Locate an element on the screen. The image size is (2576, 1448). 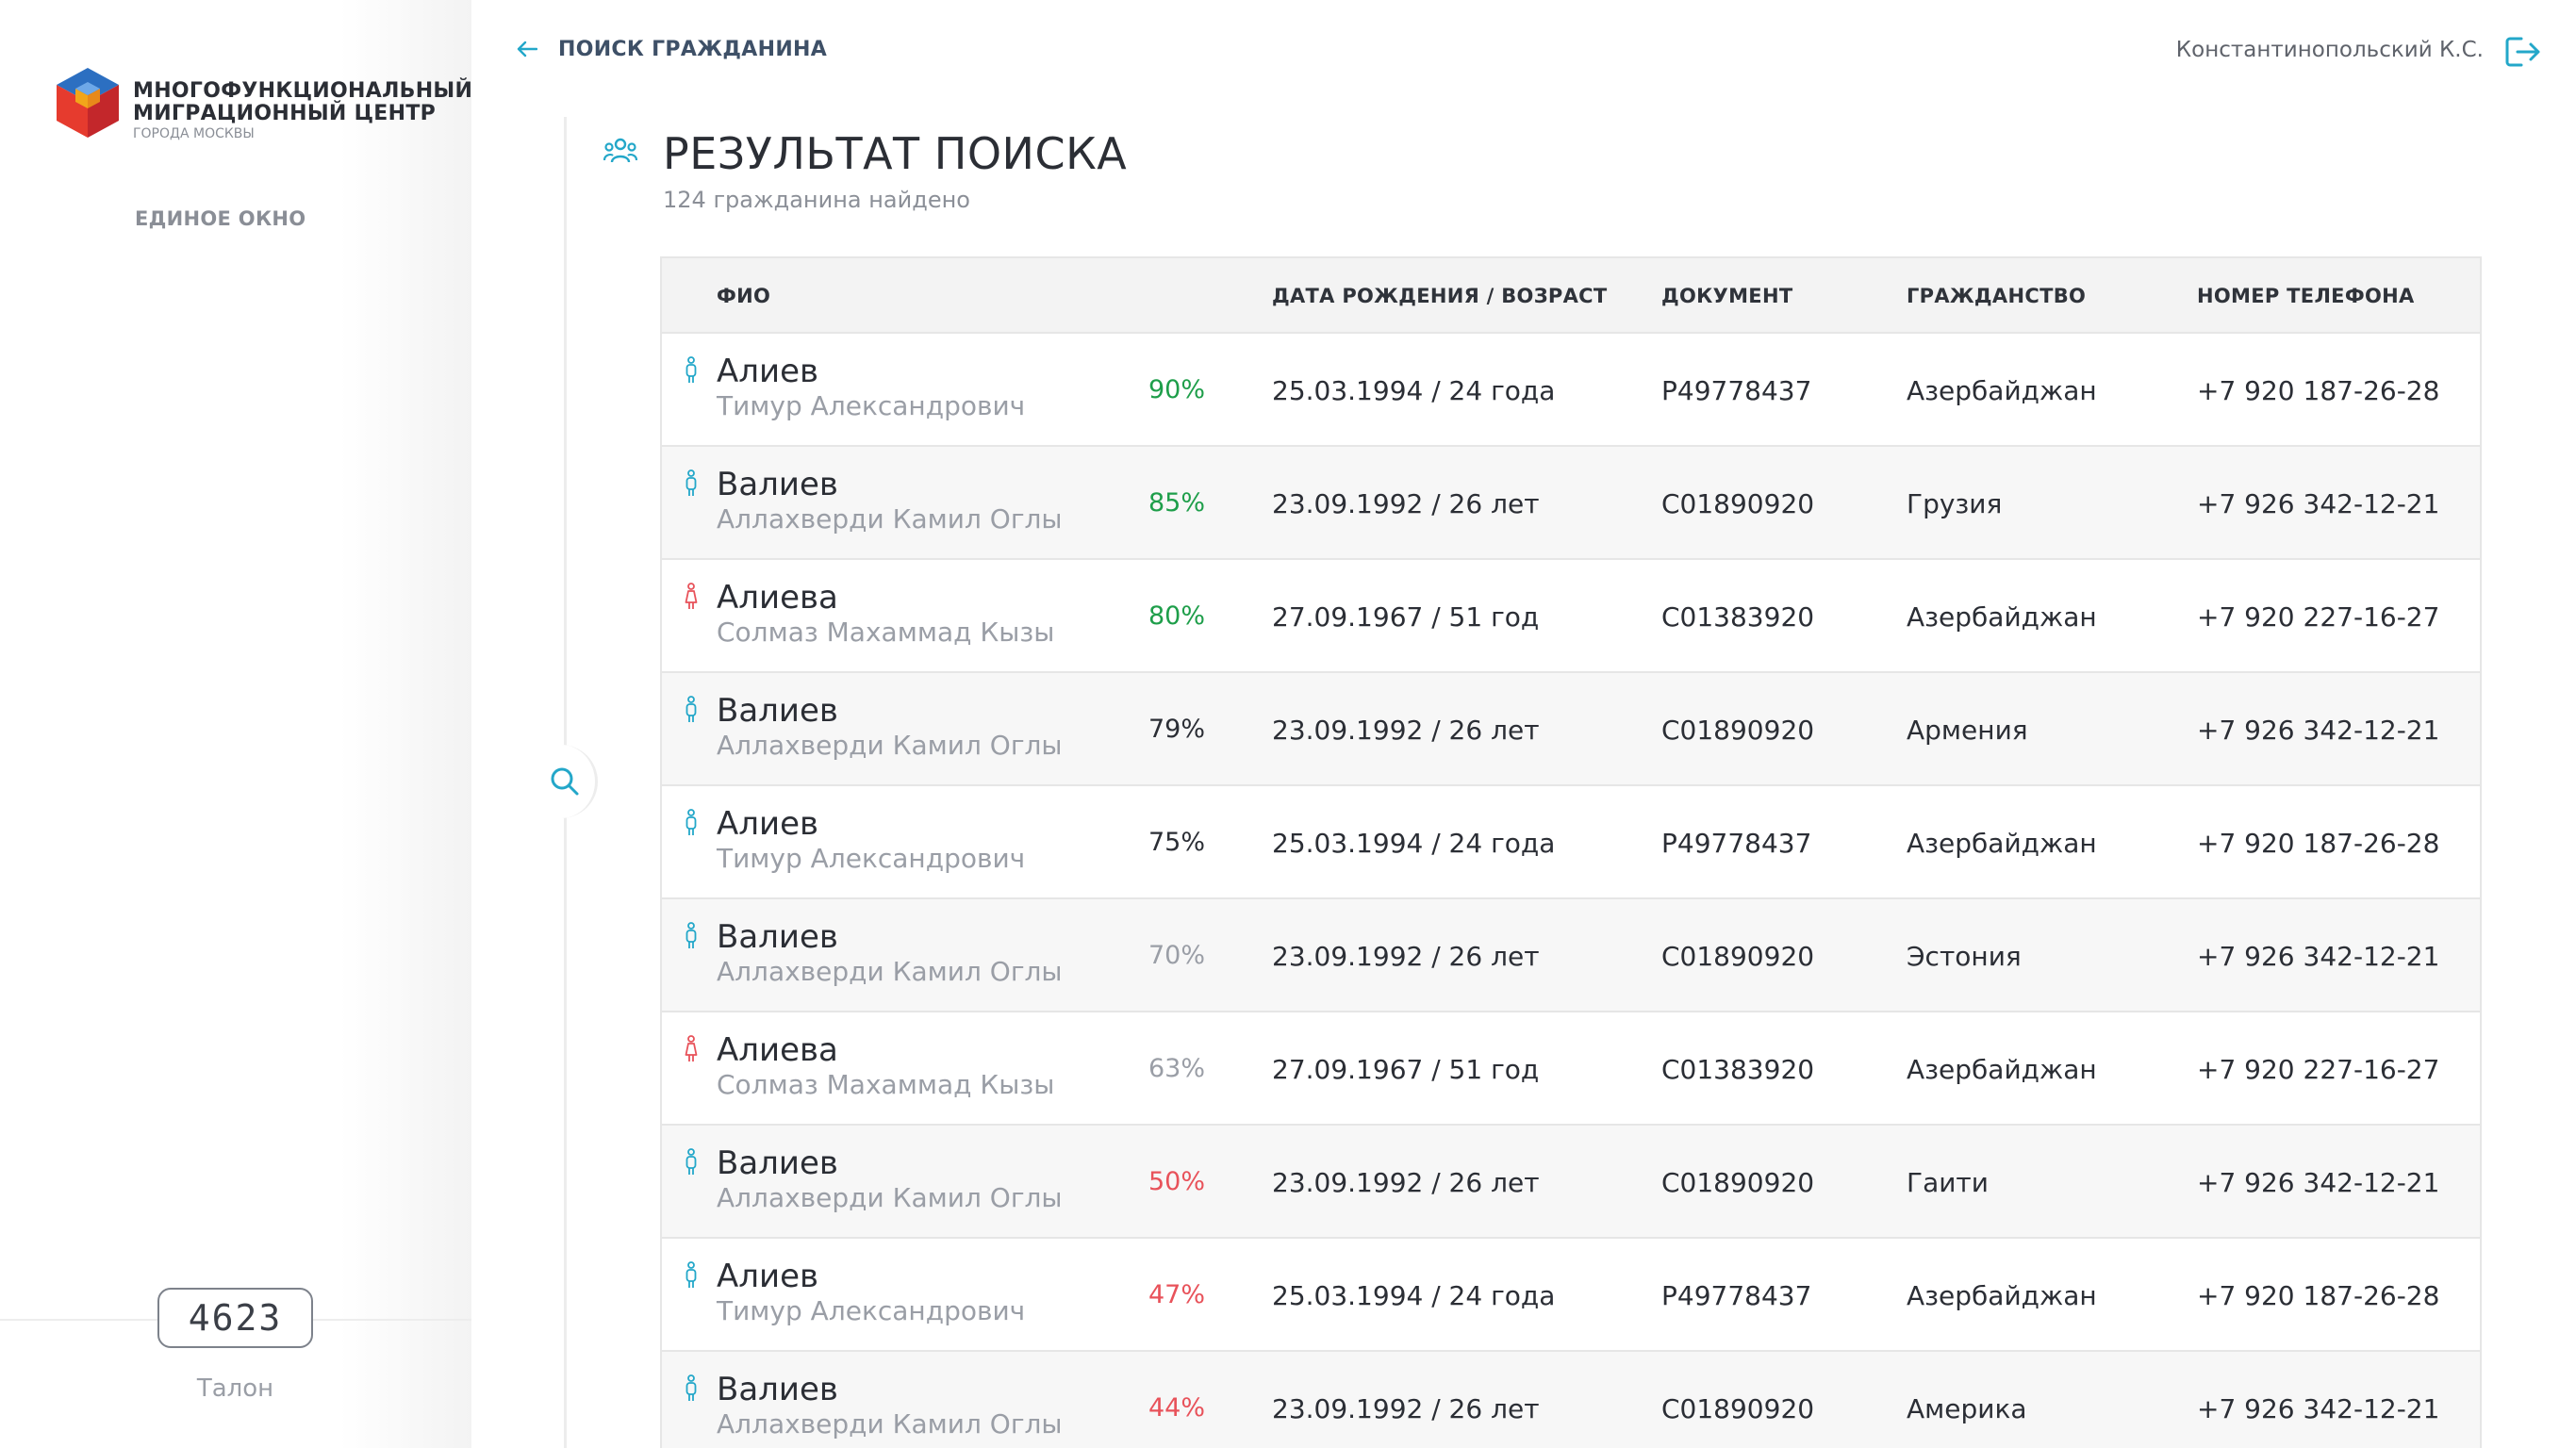
cell-citizenship: Армения is located at coordinates (1967, 730).